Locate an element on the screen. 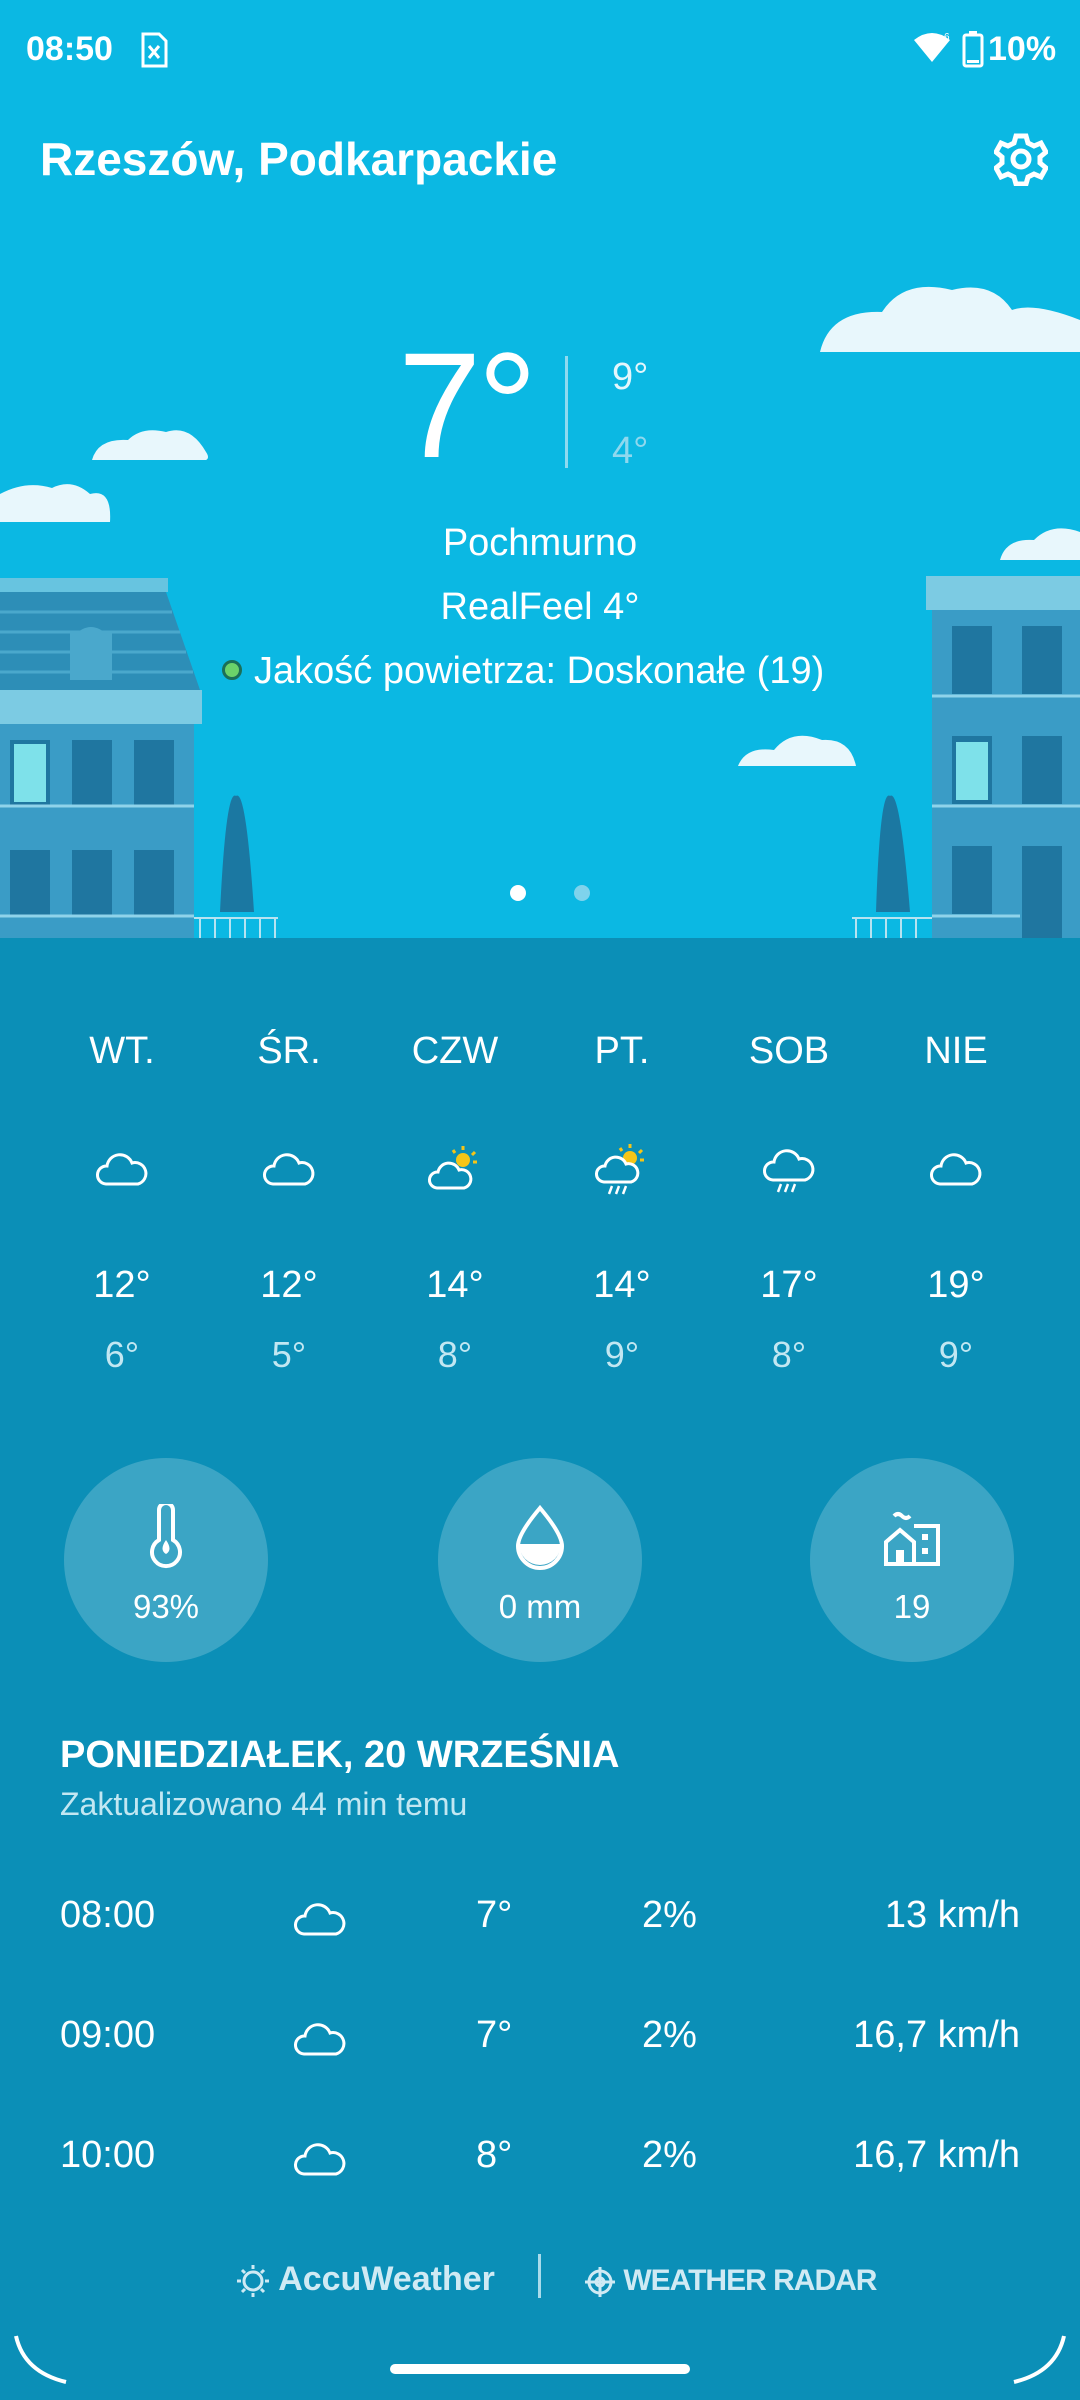 Image resolution: width=1080 pixels, height=2400 pixels. accuweather-label: AccuWeather is located at coordinates (386, 2279).